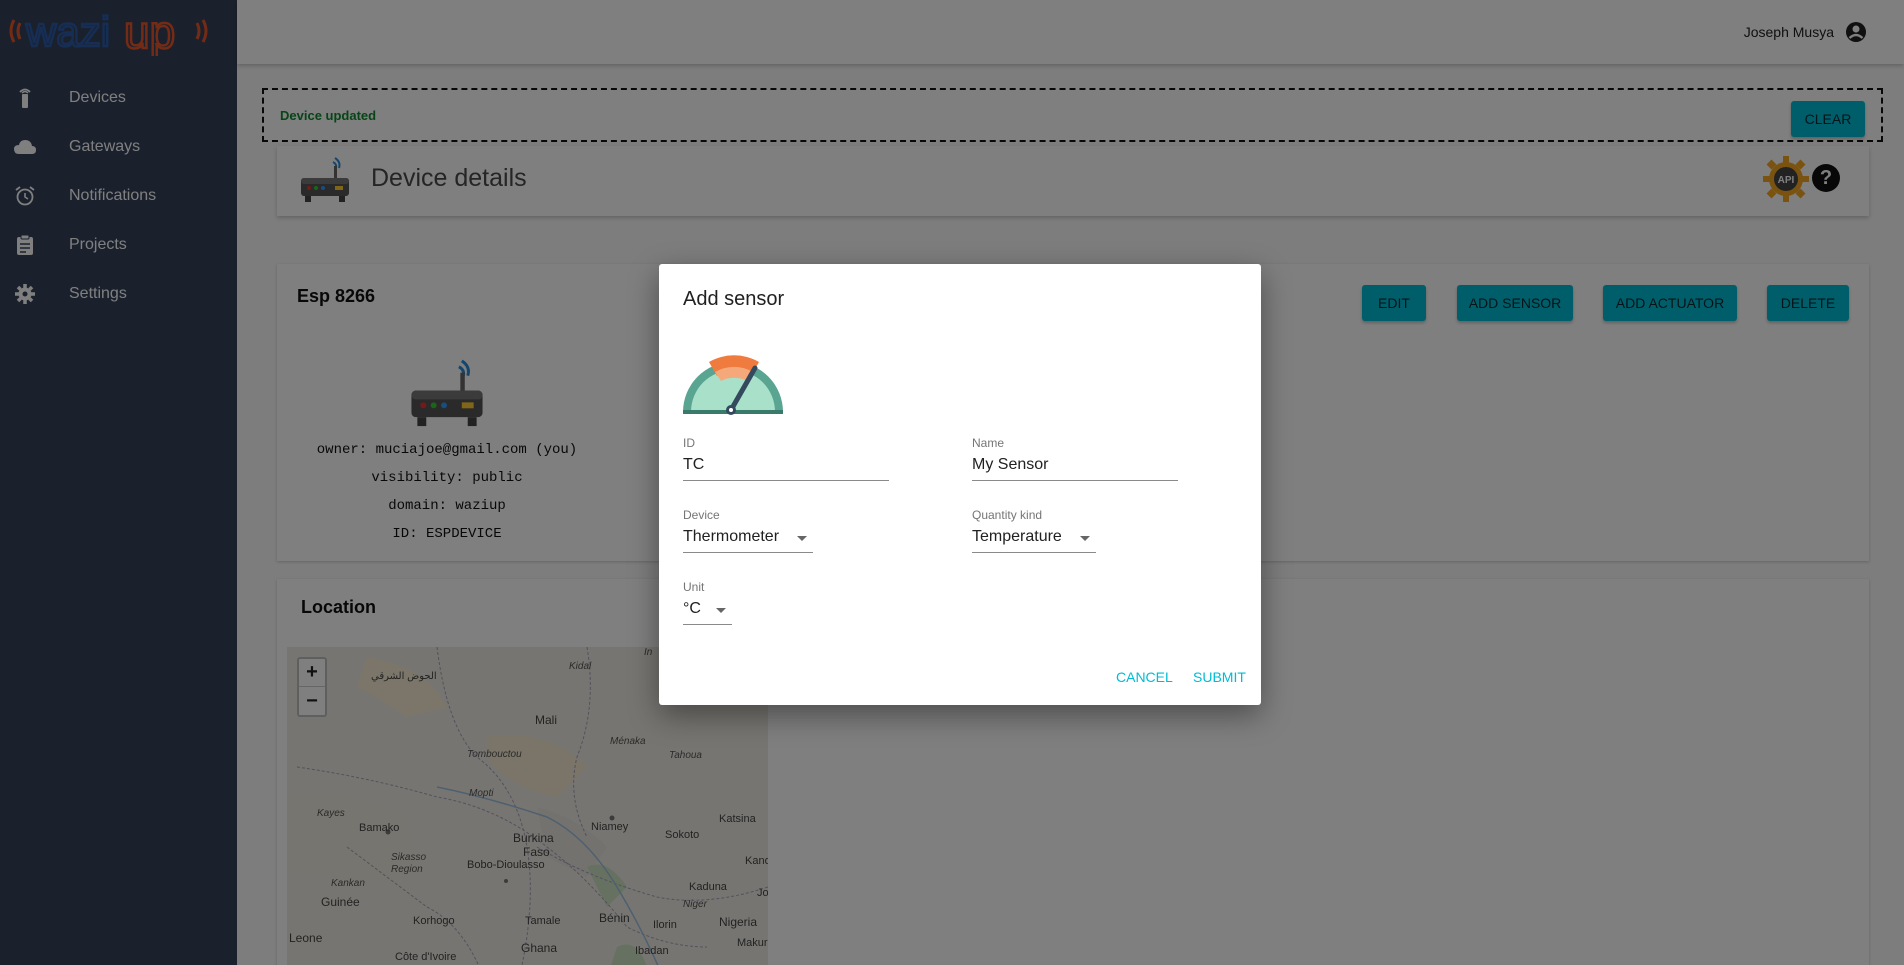  I want to click on name-field: Name My Sensor, so click(1075, 458).